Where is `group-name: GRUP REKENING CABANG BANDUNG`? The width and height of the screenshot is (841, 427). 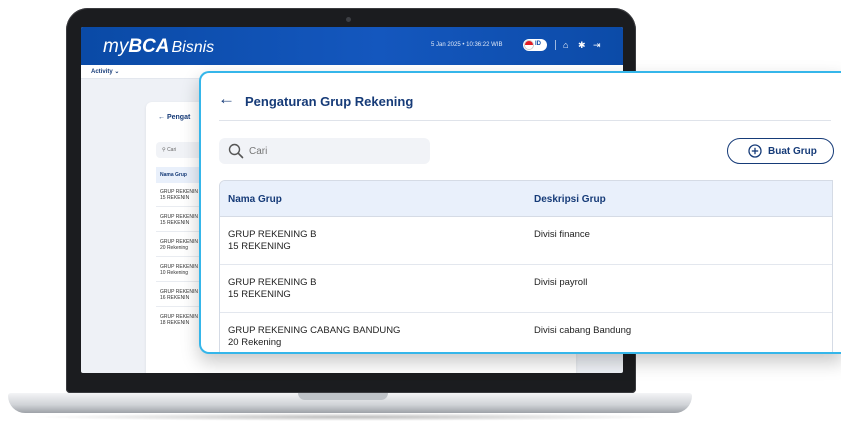 group-name: GRUP REKENING CABANG BANDUNG is located at coordinates (314, 330).